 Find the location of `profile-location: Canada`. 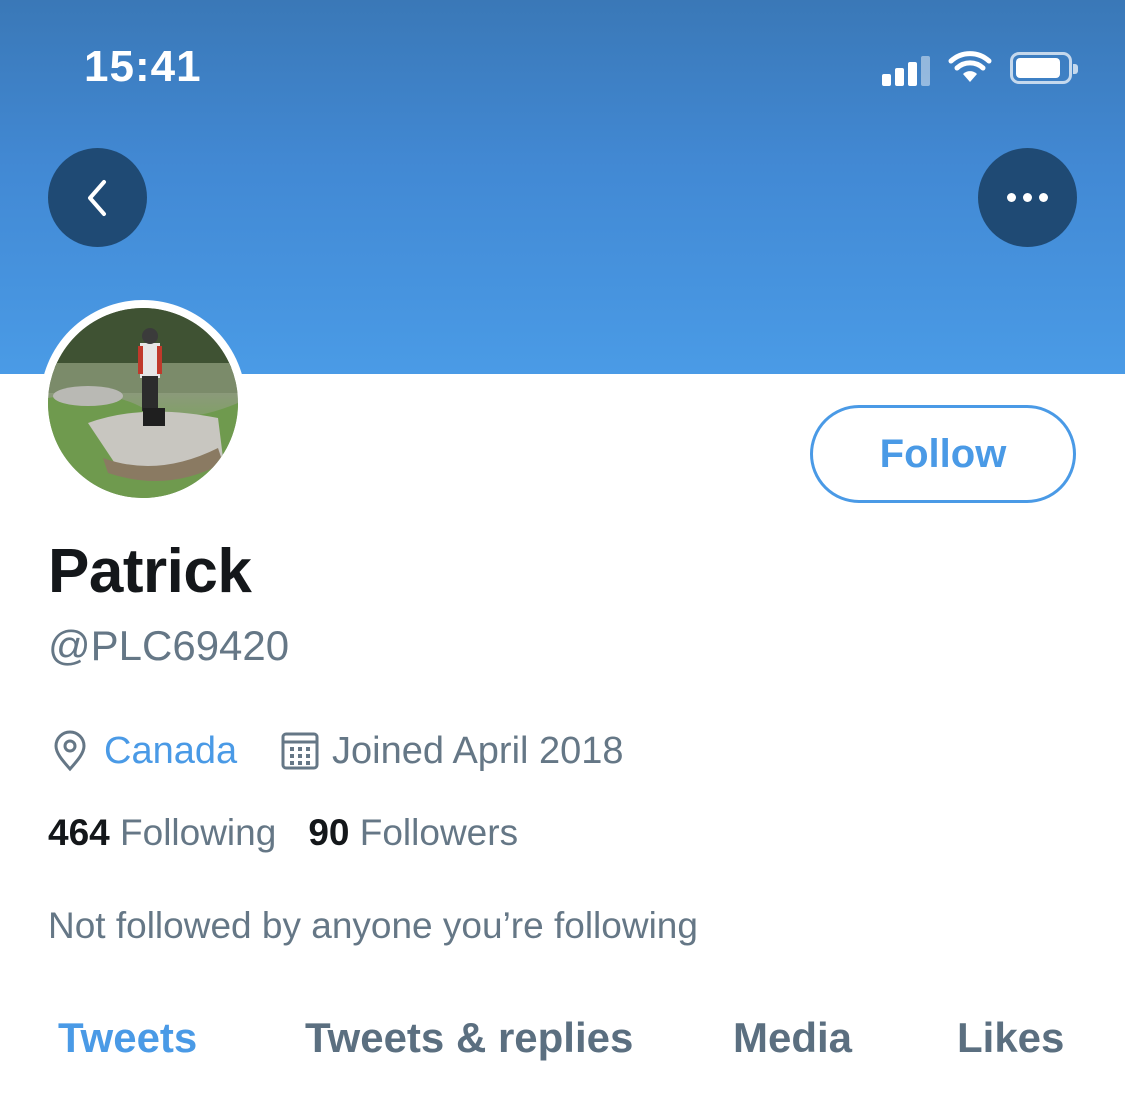

profile-location: Canada is located at coordinates (170, 751).